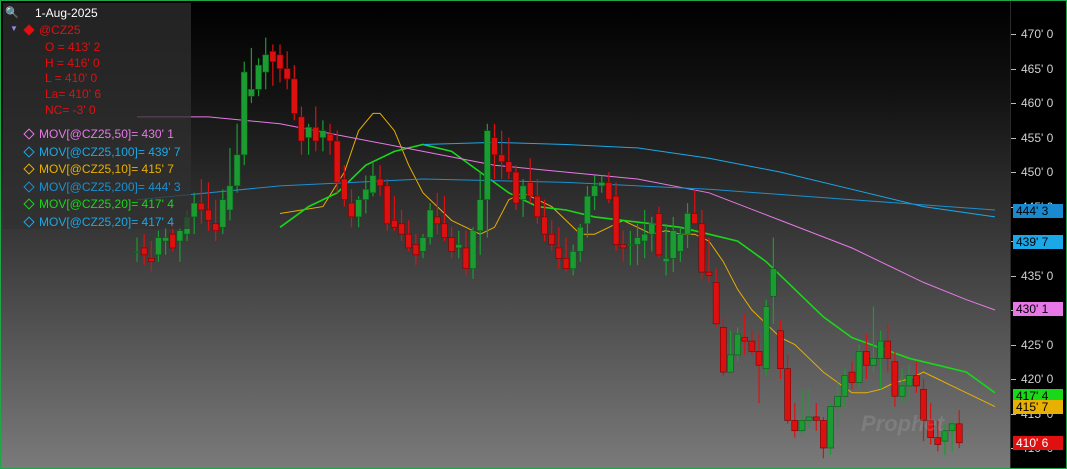 The width and height of the screenshot is (1067, 469). Describe the element at coordinates (98, 169) in the screenshot. I see `study-row: MOV[@CZ25,10]= 415' 7` at that location.